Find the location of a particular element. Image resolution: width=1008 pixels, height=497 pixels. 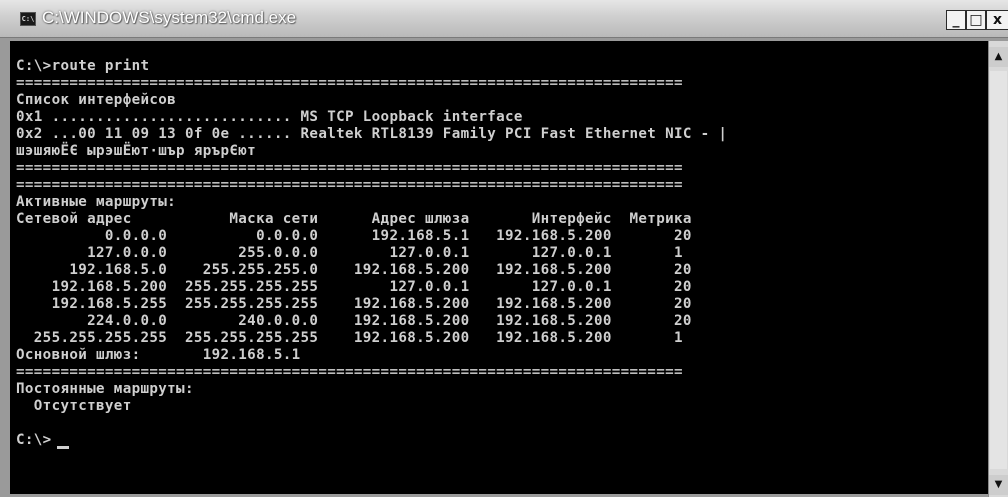

console-line-persistent-heading: Постоянные маршруты: is located at coordinates (105, 389).